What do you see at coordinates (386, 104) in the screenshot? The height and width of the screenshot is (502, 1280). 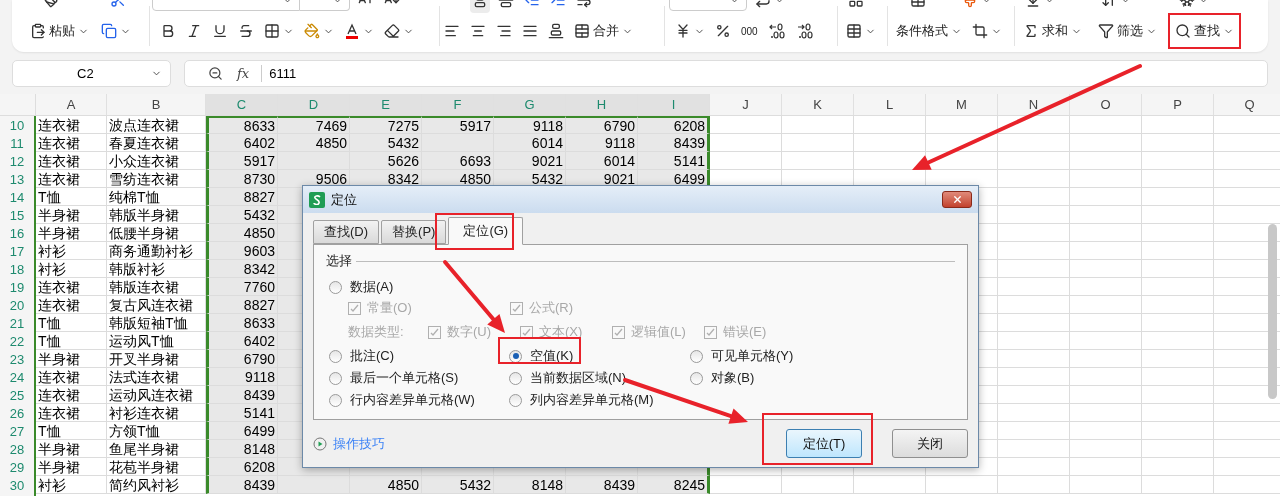 I see `column-header: E` at bounding box center [386, 104].